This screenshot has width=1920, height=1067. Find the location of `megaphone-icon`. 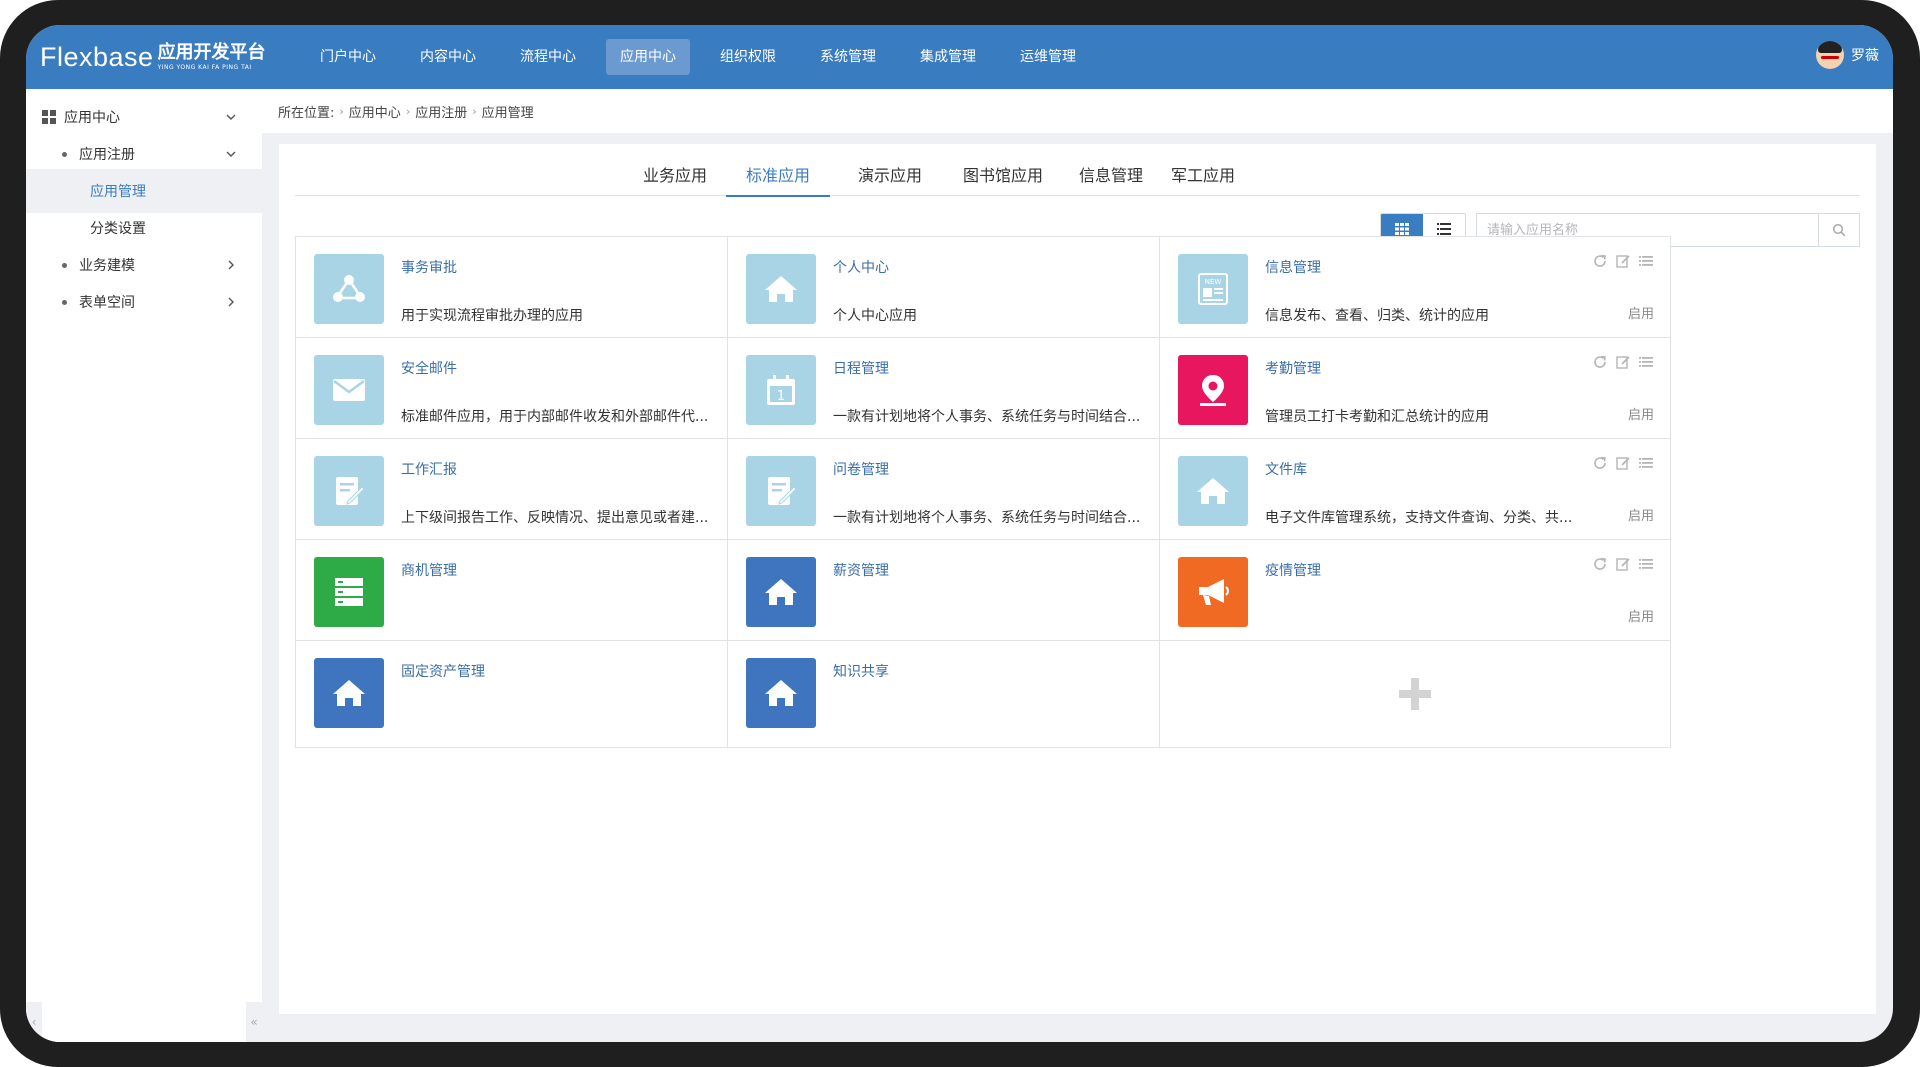

megaphone-icon is located at coordinates (1213, 592).